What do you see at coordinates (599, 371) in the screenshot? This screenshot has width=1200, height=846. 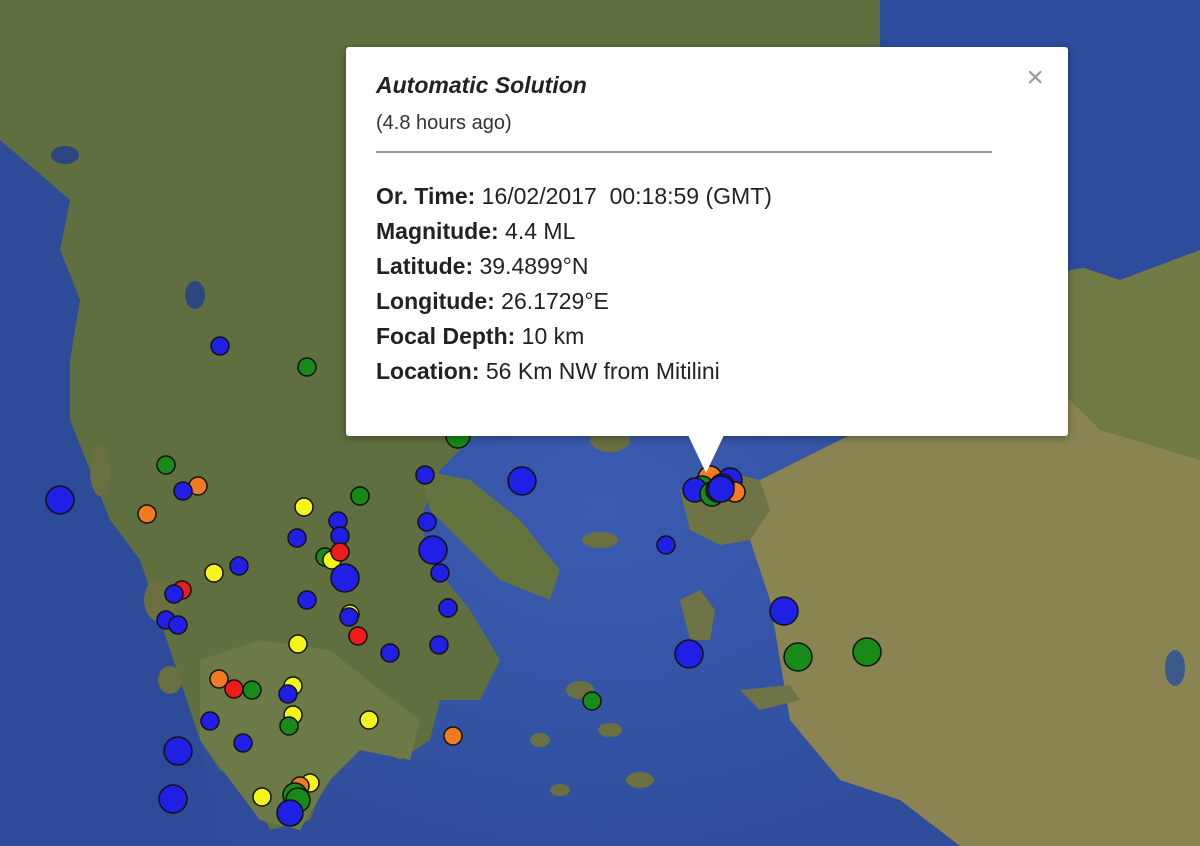 I see `detail-value: 56 Km NW from Mitilini` at bounding box center [599, 371].